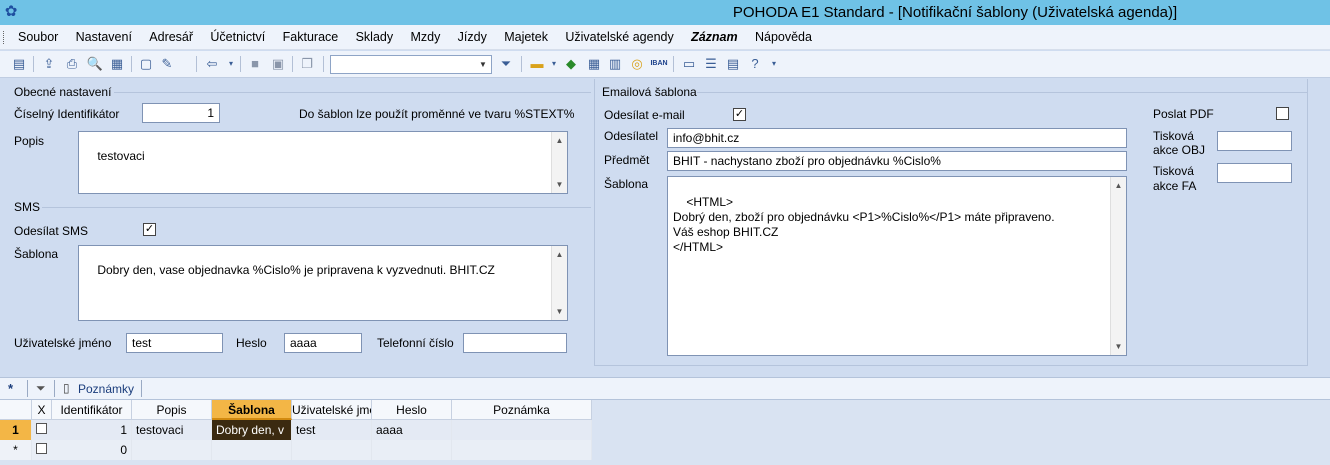 This screenshot has height=465, width=1330. What do you see at coordinates (711, 64) in the screenshot?
I see `list-icon: ☰` at bounding box center [711, 64].